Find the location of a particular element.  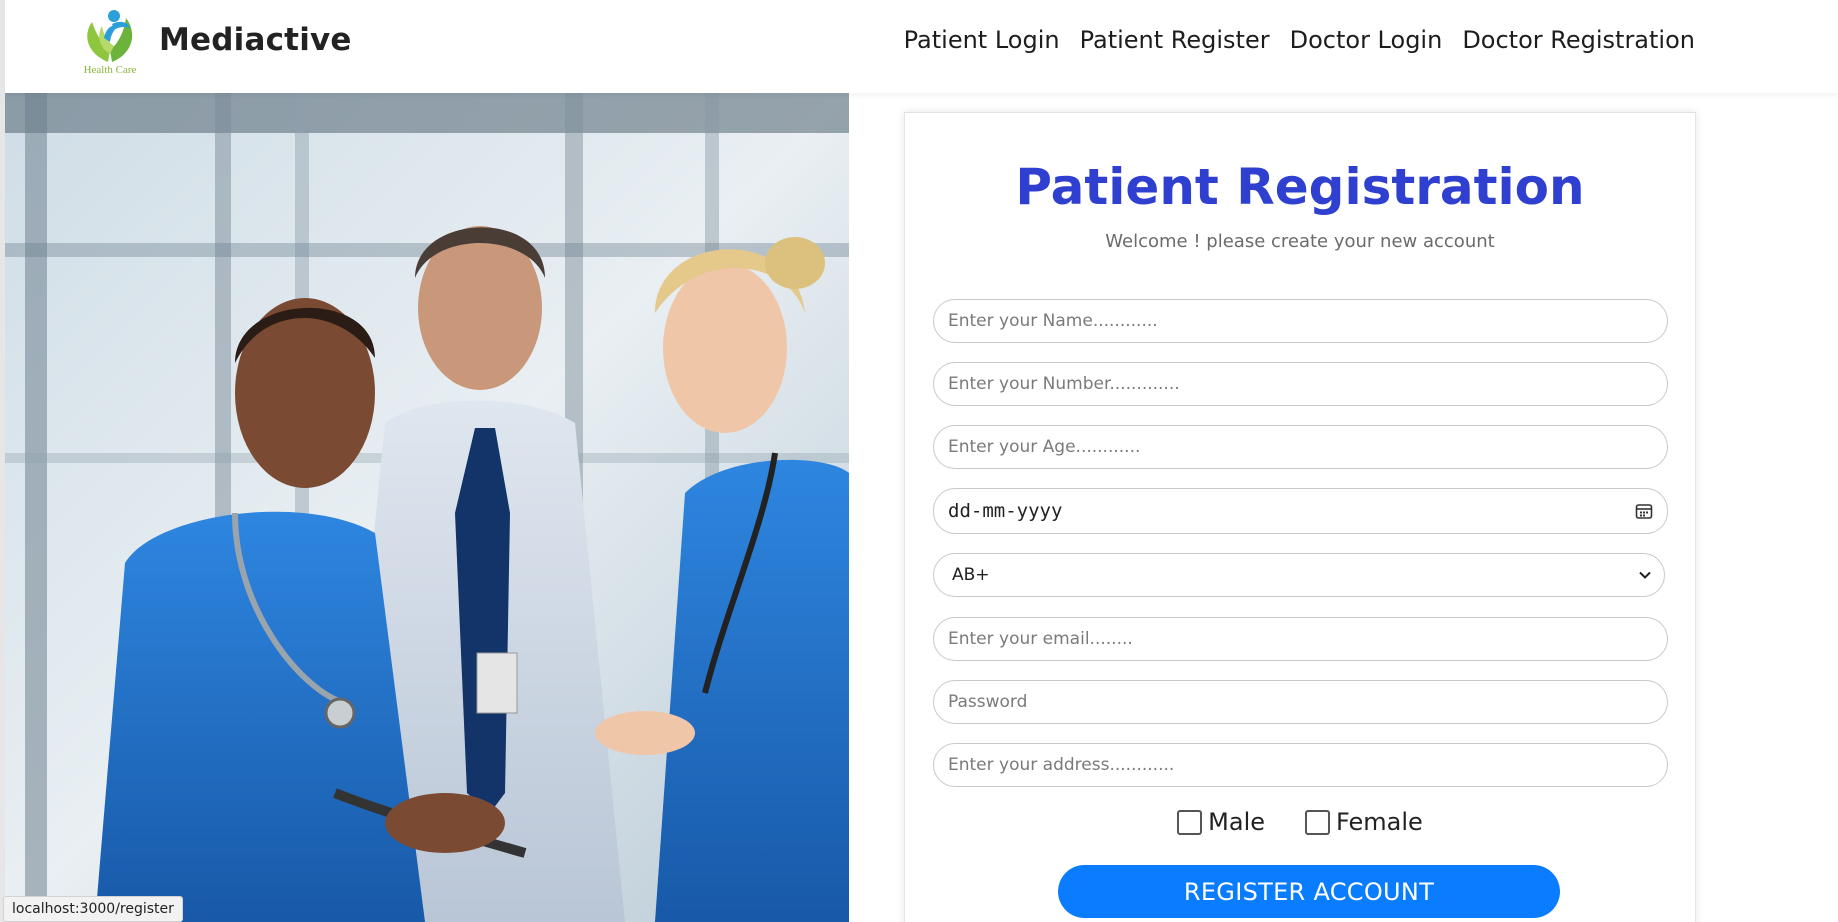

female-label: Female is located at coordinates (1379, 822).